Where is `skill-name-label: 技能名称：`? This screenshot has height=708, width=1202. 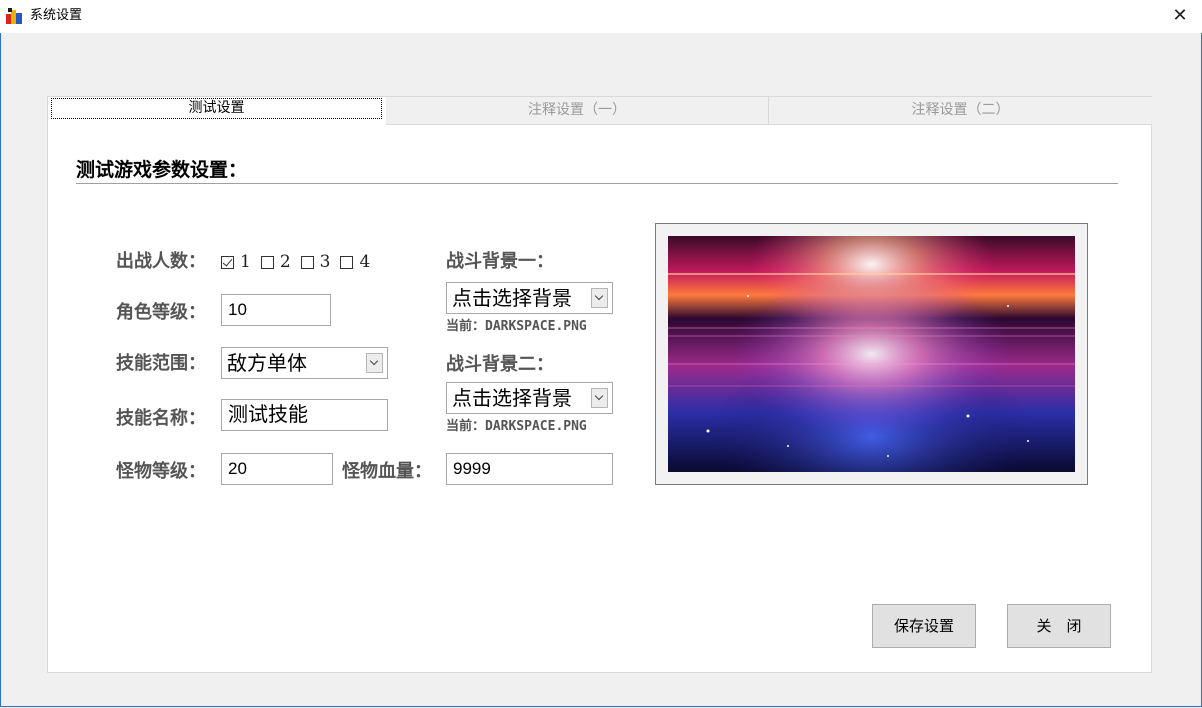 skill-name-label: 技能名称： is located at coordinates (161, 418).